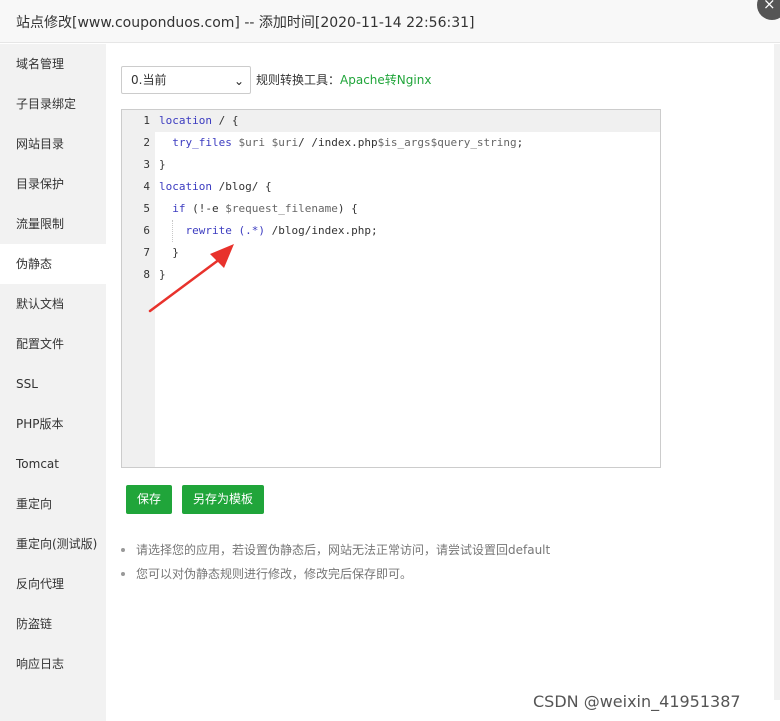 Image resolution: width=780 pixels, height=721 pixels. I want to click on sidebar-item-hotlink-protection: 防盗链, so click(53, 624).